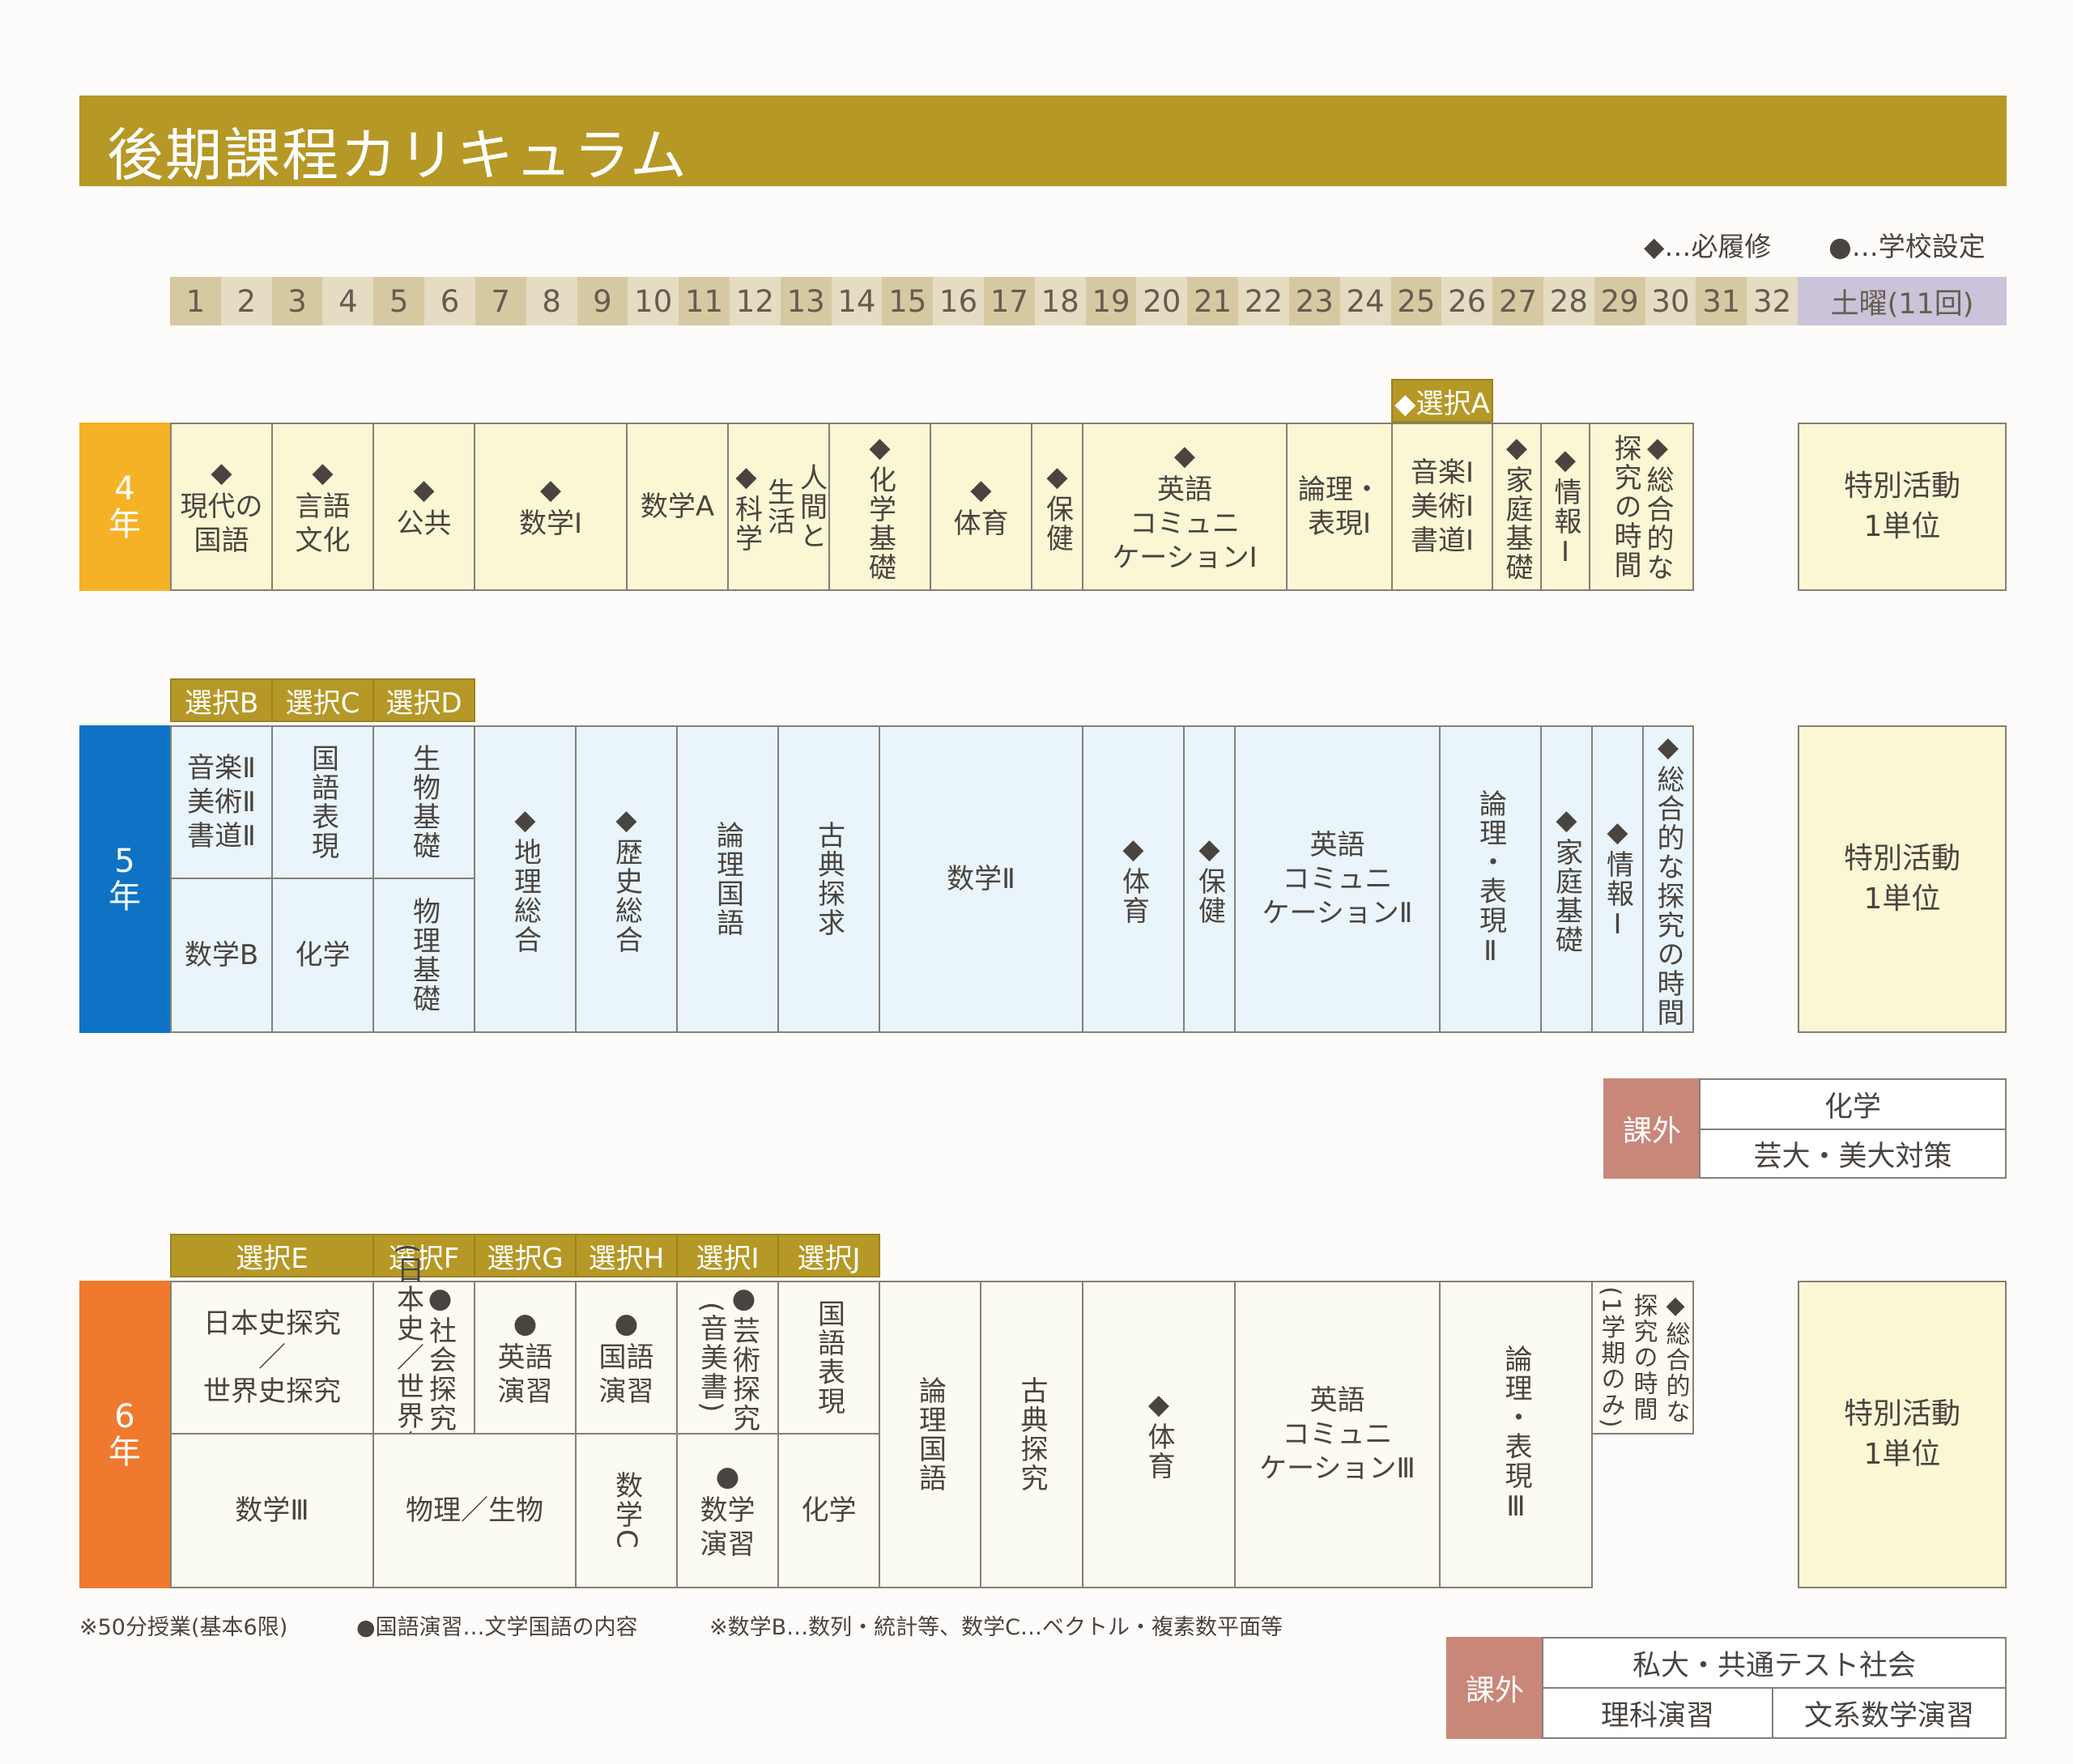 The image size is (2073, 1764). Describe the element at coordinates (857, 301) in the screenshot. I see `column-number: 14` at that location.